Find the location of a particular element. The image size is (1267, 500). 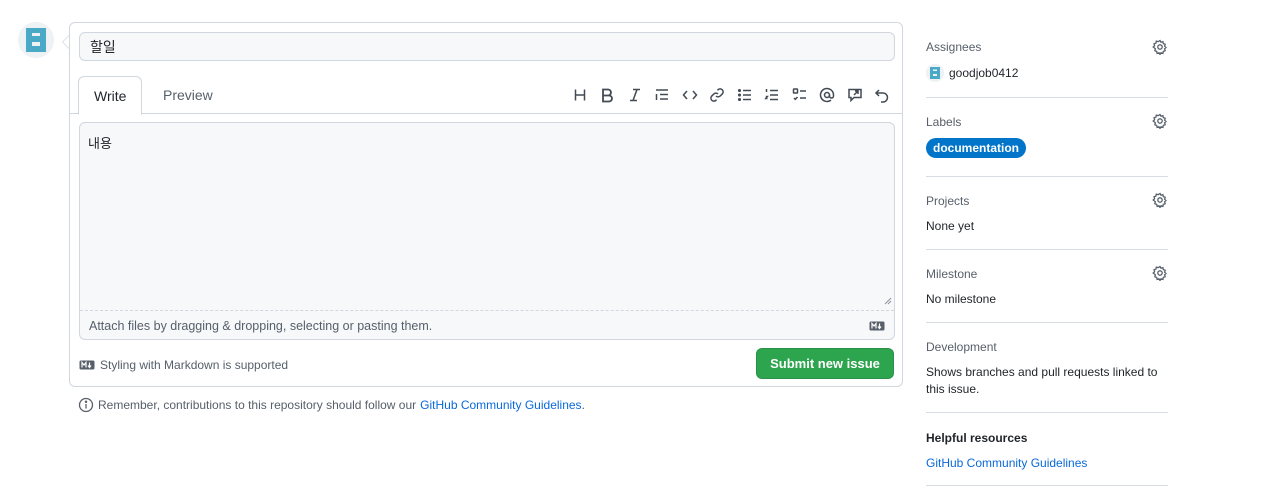

assignees-heading: Assignees is located at coordinates (953, 47).